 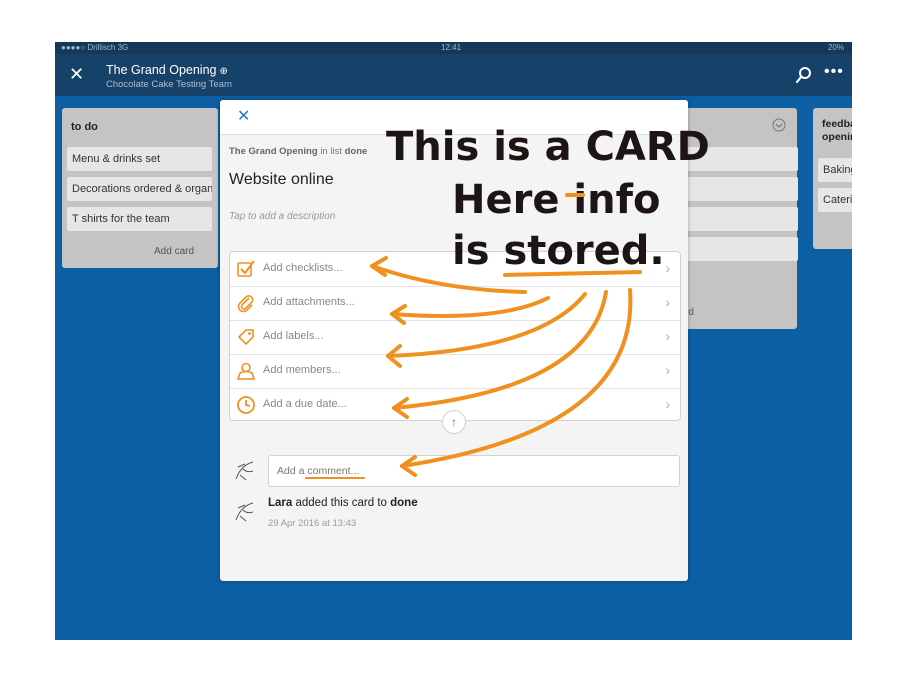 I want to click on list-title: feedback opening, so click(x=837, y=130).